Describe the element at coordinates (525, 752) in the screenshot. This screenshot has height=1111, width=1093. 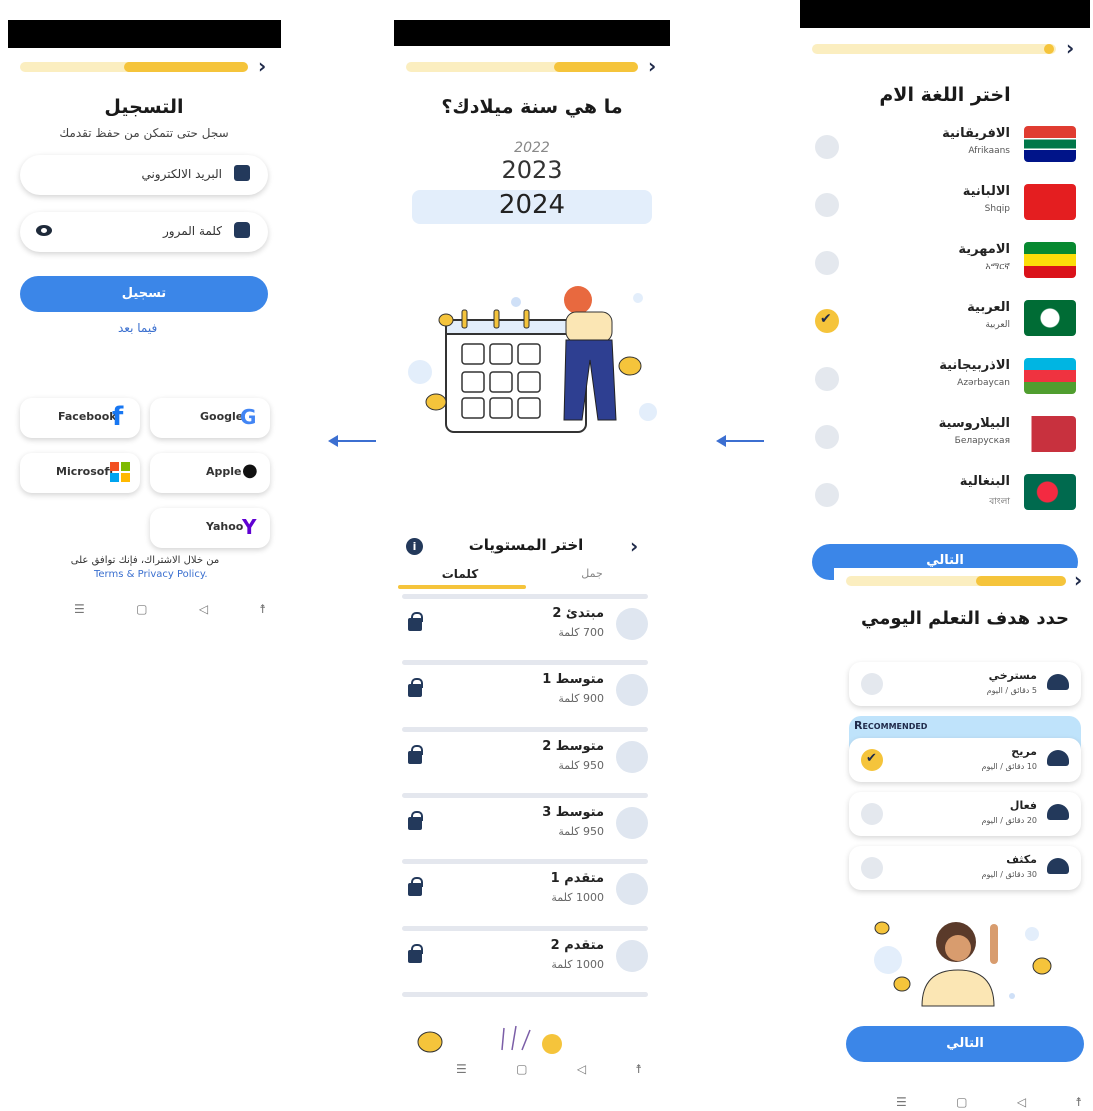
I see `level-card: متوسط 2 950 كلمة` at that location.